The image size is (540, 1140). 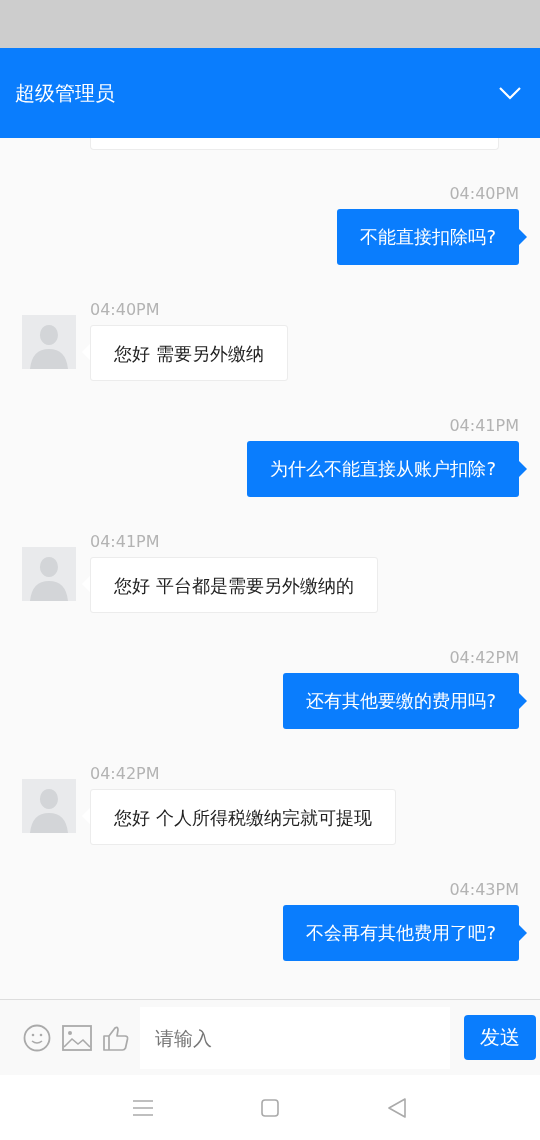 What do you see at coordinates (484, 890) in the screenshot?
I see `message-time: 04:43PM` at bounding box center [484, 890].